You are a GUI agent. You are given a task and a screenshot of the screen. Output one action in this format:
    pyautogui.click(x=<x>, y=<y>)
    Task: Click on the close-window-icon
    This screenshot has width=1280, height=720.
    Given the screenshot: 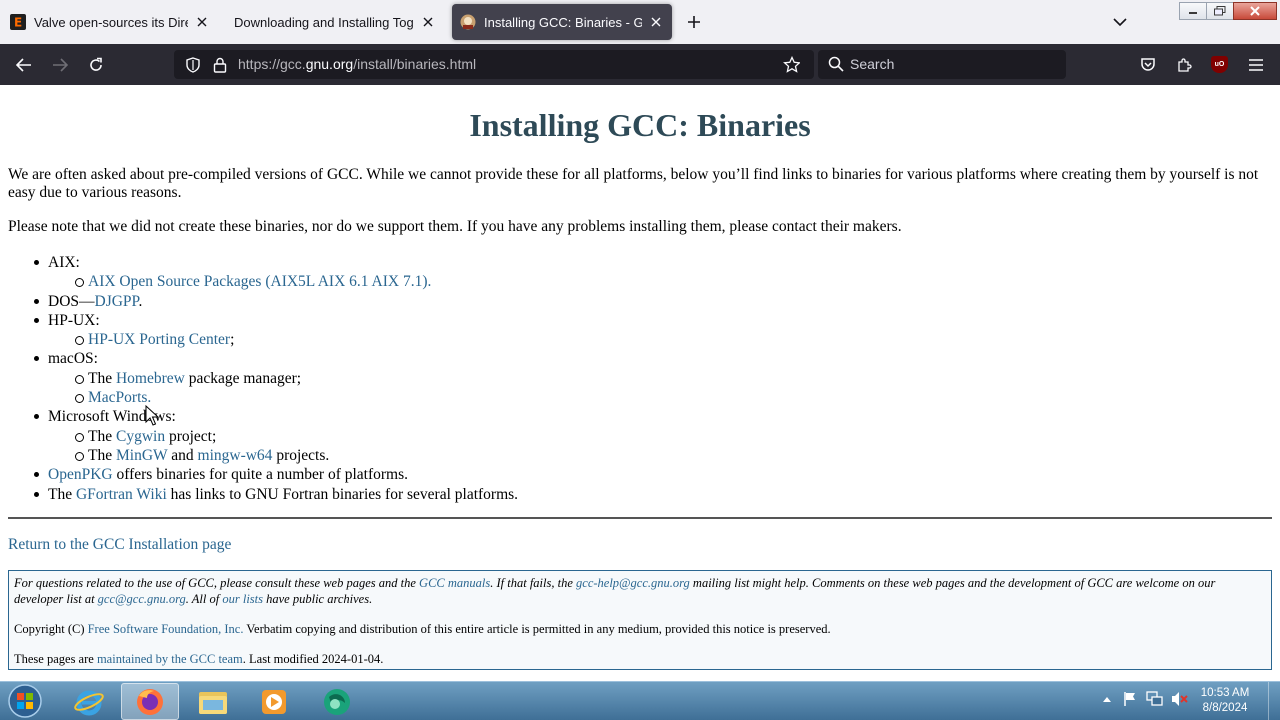 What is the action you would take?
    pyautogui.click(x=1255, y=11)
    